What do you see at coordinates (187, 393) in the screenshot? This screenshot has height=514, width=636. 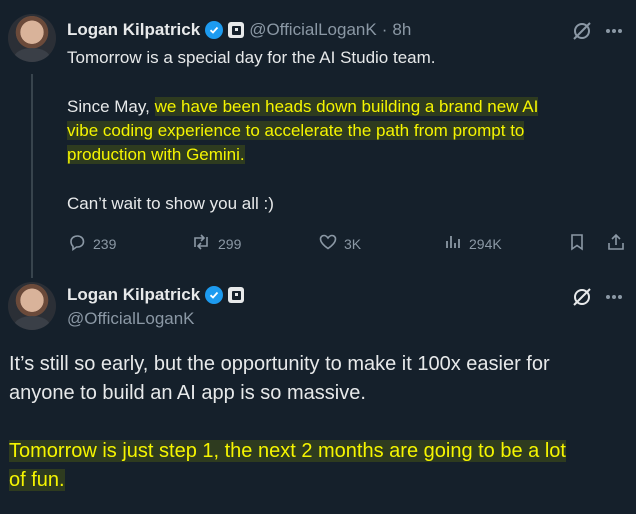 I see `tweet-text-line: anyone to build an AI app is so massive.` at bounding box center [187, 393].